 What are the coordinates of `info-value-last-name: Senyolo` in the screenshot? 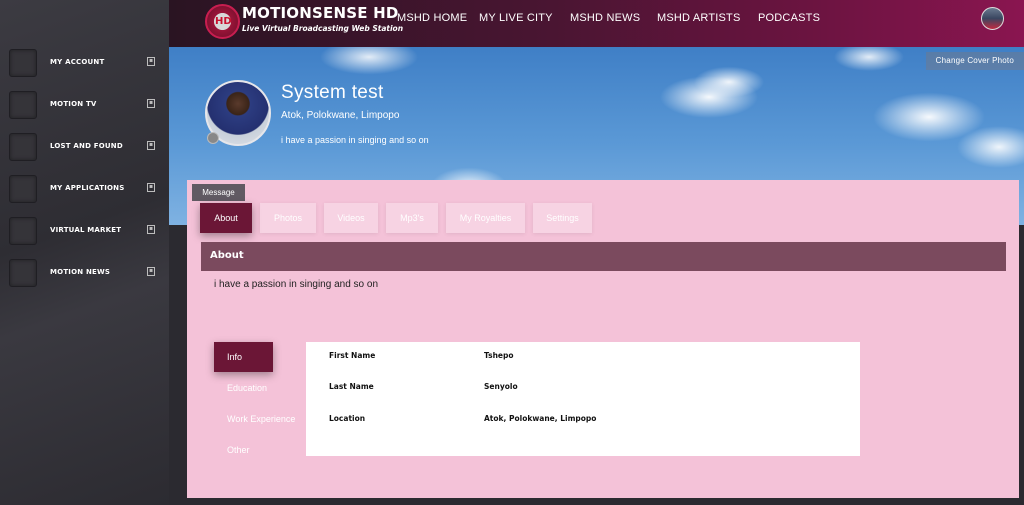 It's located at (501, 386).